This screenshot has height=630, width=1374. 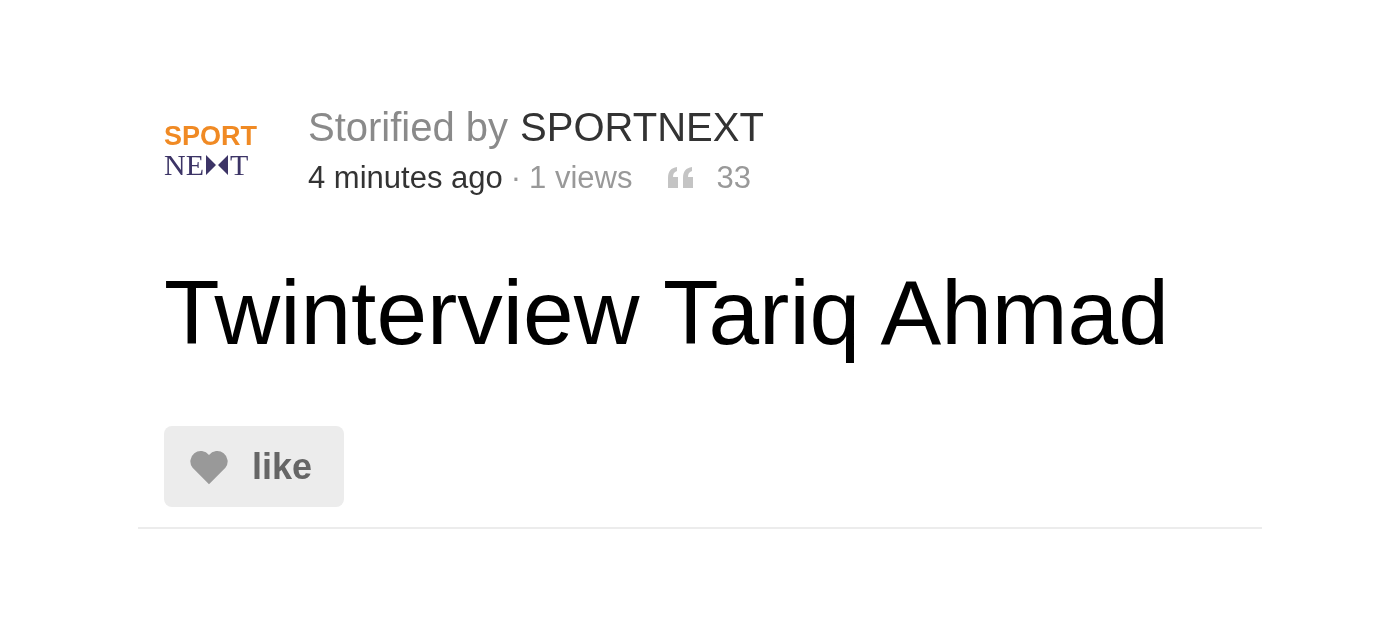 I want to click on like-button: like, so click(x=254, y=466).